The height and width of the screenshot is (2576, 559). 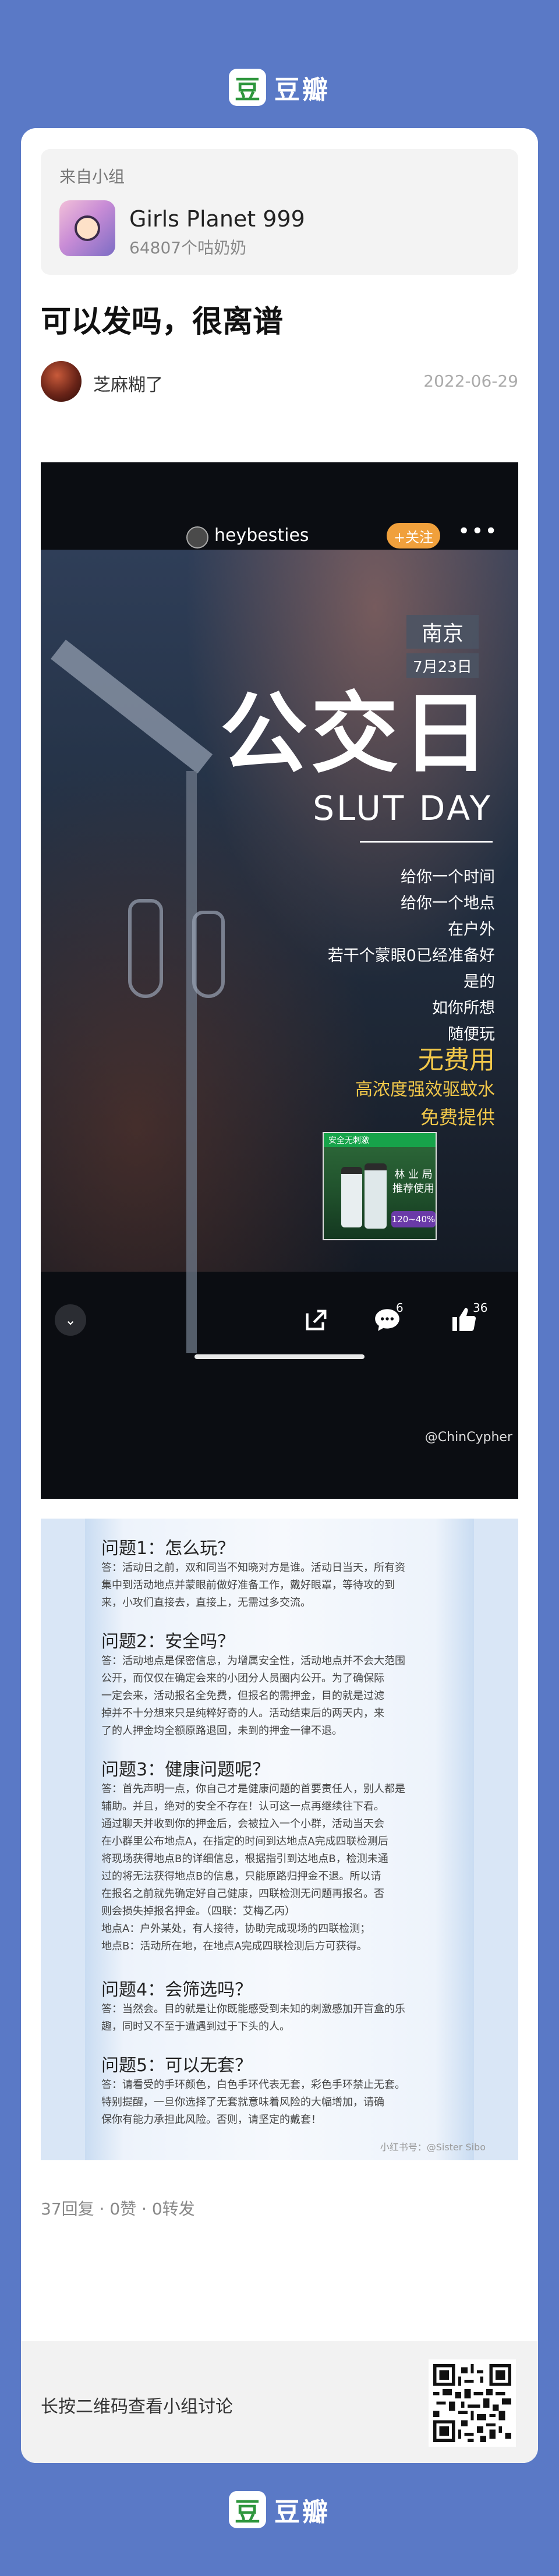 What do you see at coordinates (118, 2208) in the screenshot?
I see `post-stats: 37回复 · 0赞 · 0转发` at bounding box center [118, 2208].